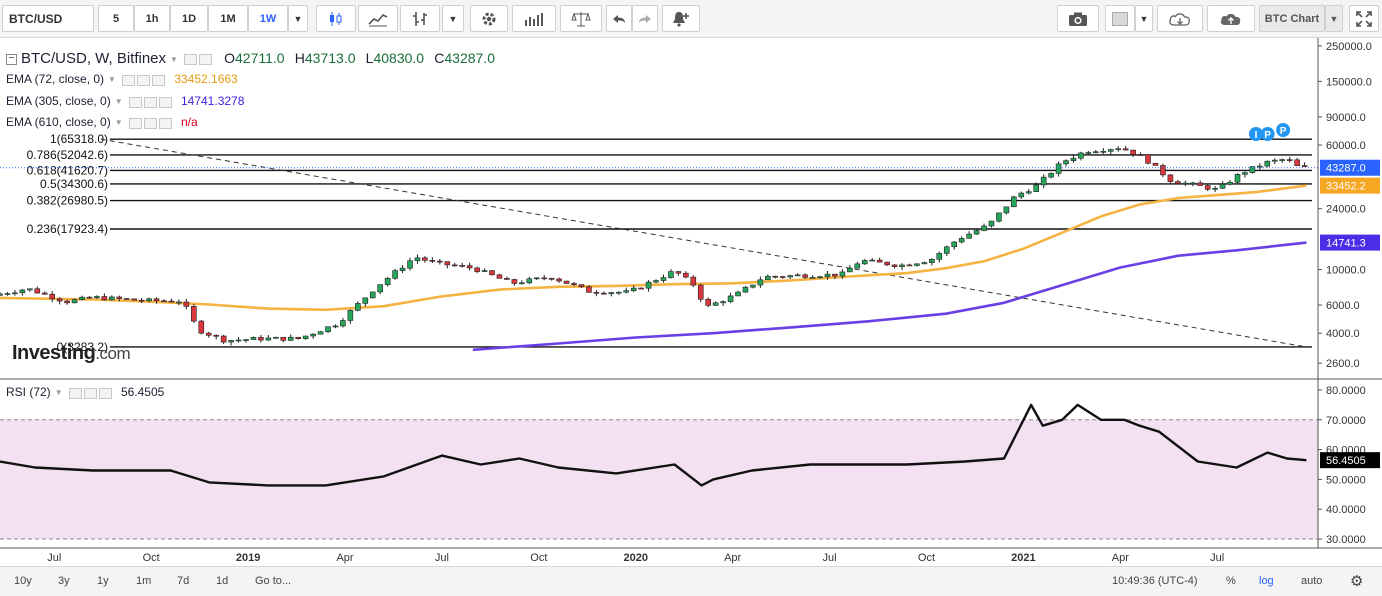 The image size is (1382, 596). What do you see at coordinates (1266, 581) in the screenshot?
I see `log-scale-button: log` at bounding box center [1266, 581].